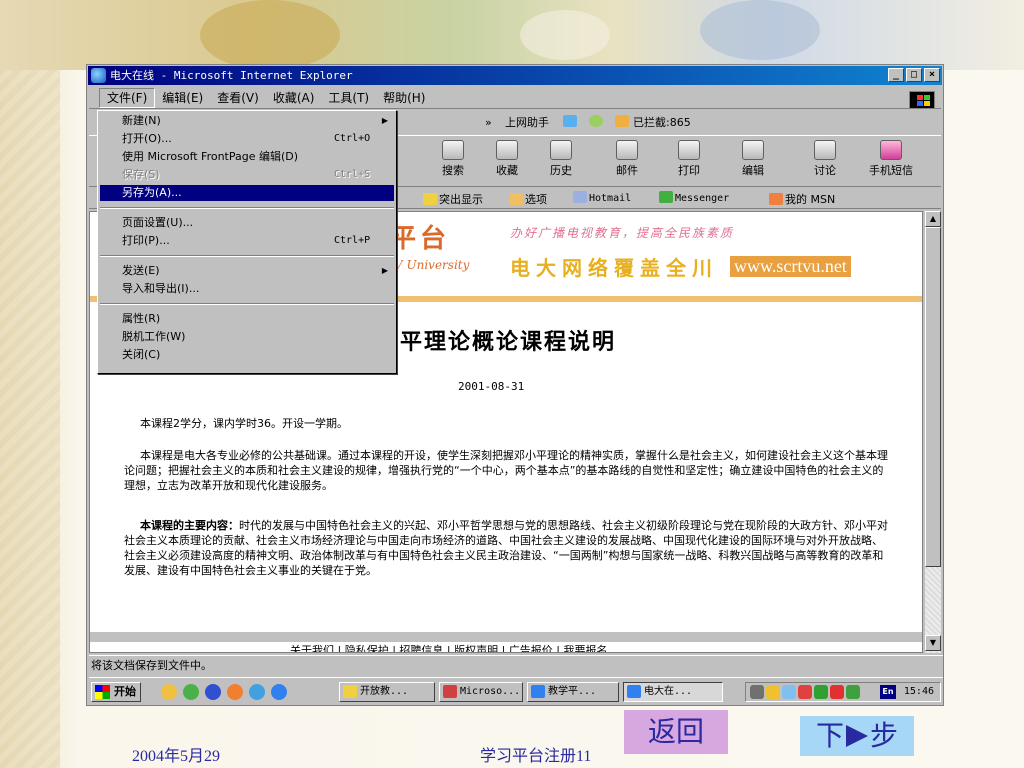 This screenshot has height=768, width=1024. I want to click on menu-favorites: 收藏(A), so click(294, 98).